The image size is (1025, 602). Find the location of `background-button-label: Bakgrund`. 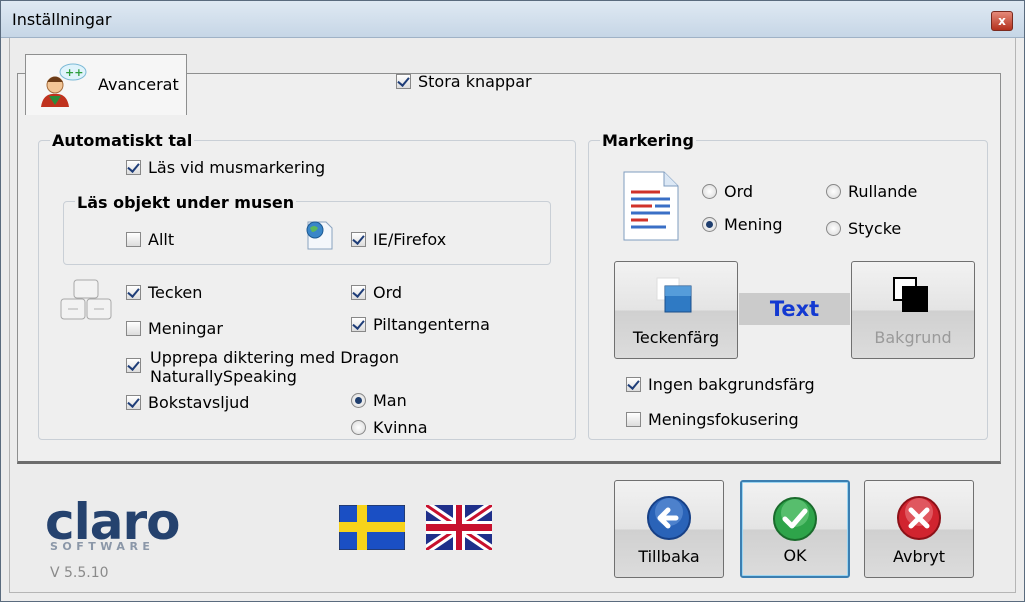

background-button-label: Bakgrund is located at coordinates (913, 337).